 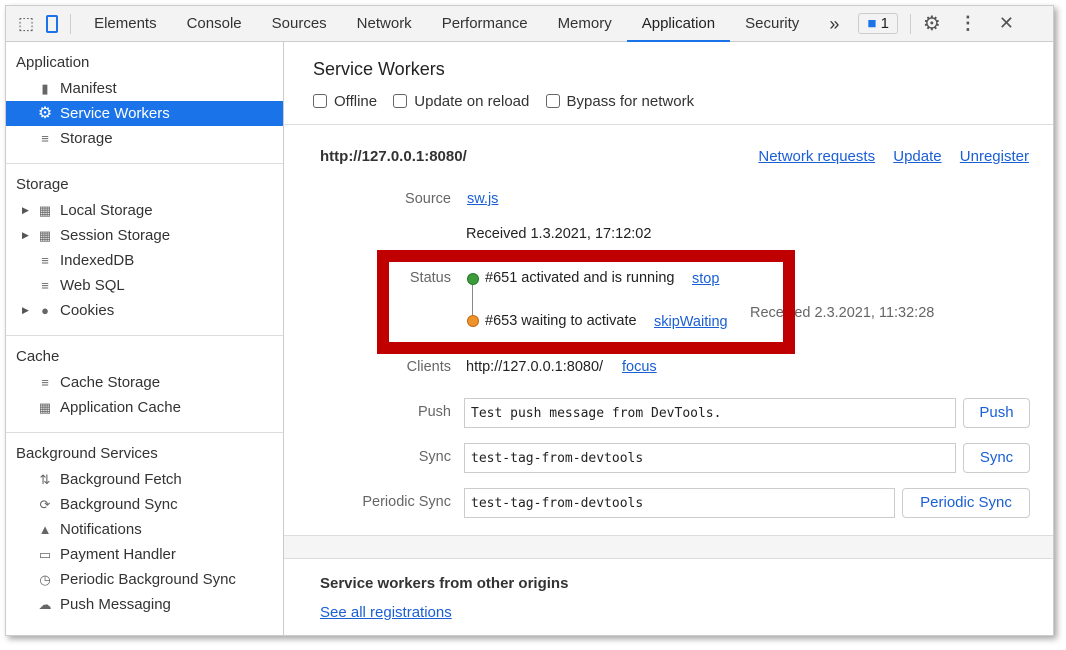 I want to click on arrows-up-down-icon: ⇅, so click(x=45, y=479).